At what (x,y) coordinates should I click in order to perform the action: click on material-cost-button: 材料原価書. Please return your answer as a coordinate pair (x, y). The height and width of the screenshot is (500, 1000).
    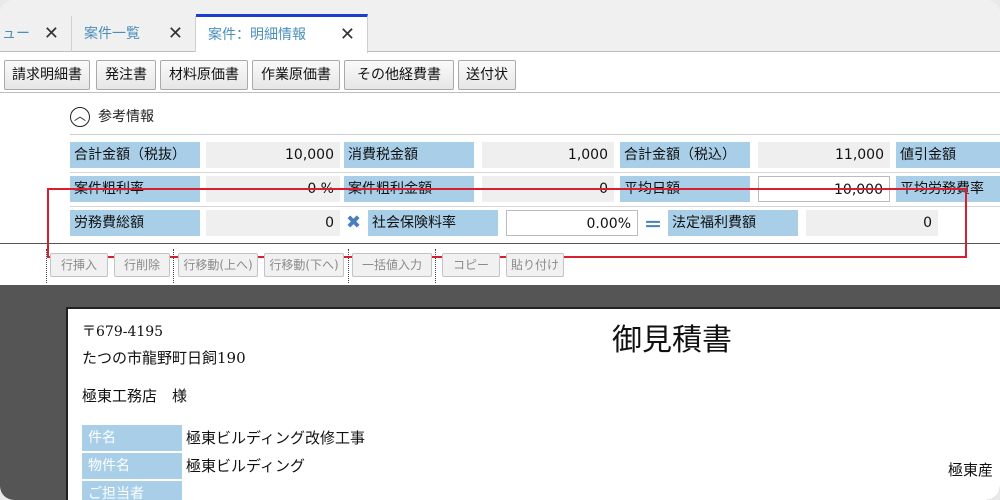
    Looking at the image, I should click on (204, 75).